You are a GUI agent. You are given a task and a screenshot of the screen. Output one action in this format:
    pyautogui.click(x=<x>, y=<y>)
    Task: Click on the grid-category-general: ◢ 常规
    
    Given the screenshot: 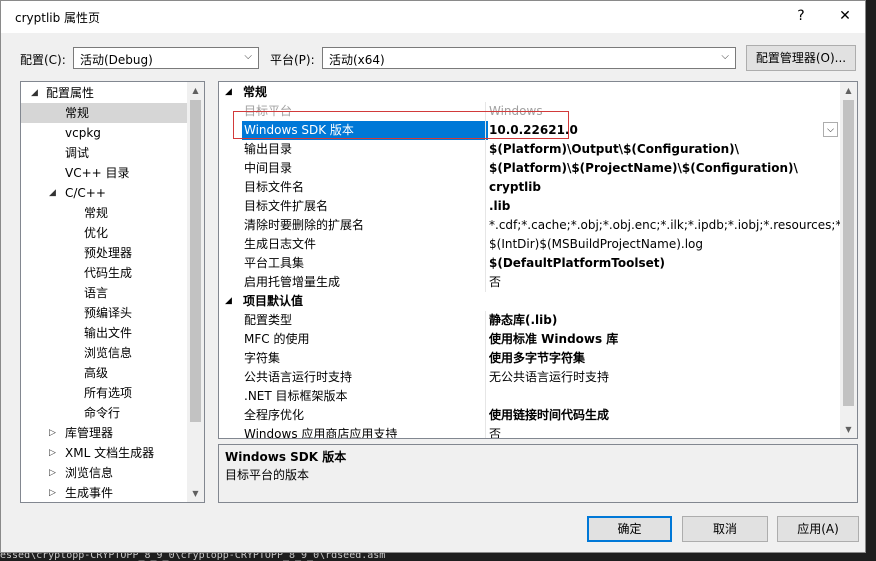 What is the action you would take?
    pyautogui.click(x=529, y=92)
    